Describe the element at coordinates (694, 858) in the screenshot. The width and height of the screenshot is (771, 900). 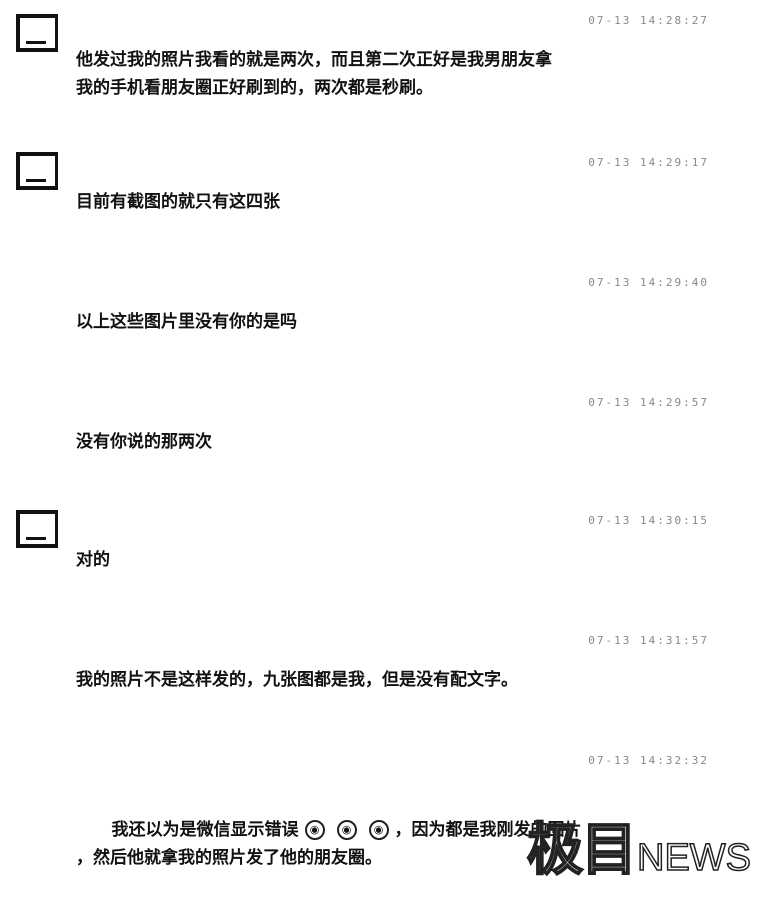
I see `watermark-en: NEWS` at that location.